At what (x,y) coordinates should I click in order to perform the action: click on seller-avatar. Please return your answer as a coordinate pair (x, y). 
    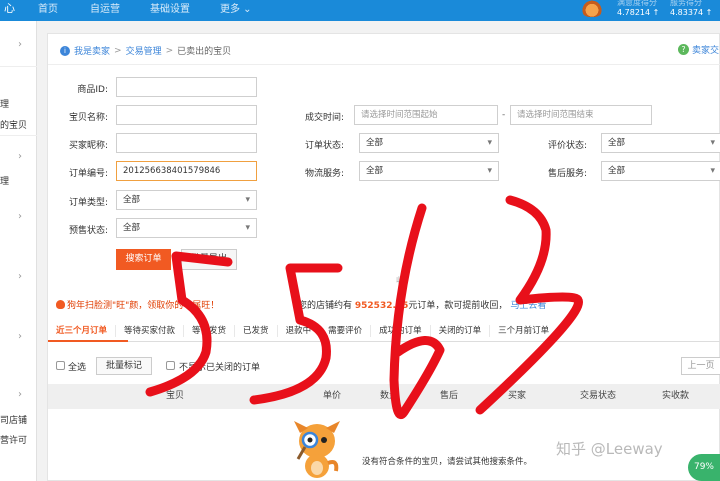
    Looking at the image, I should click on (592, 8).